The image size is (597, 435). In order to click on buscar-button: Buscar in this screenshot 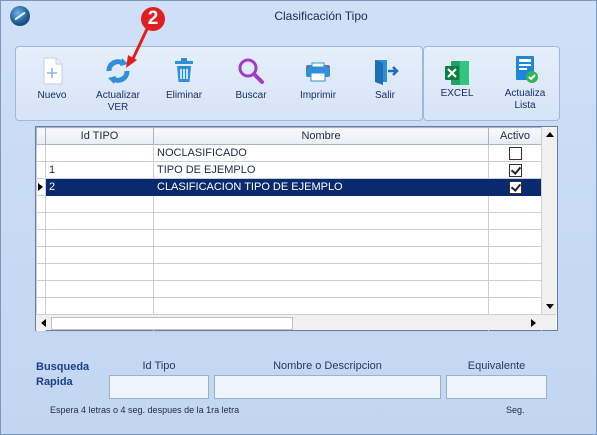, I will do `click(251, 83)`.